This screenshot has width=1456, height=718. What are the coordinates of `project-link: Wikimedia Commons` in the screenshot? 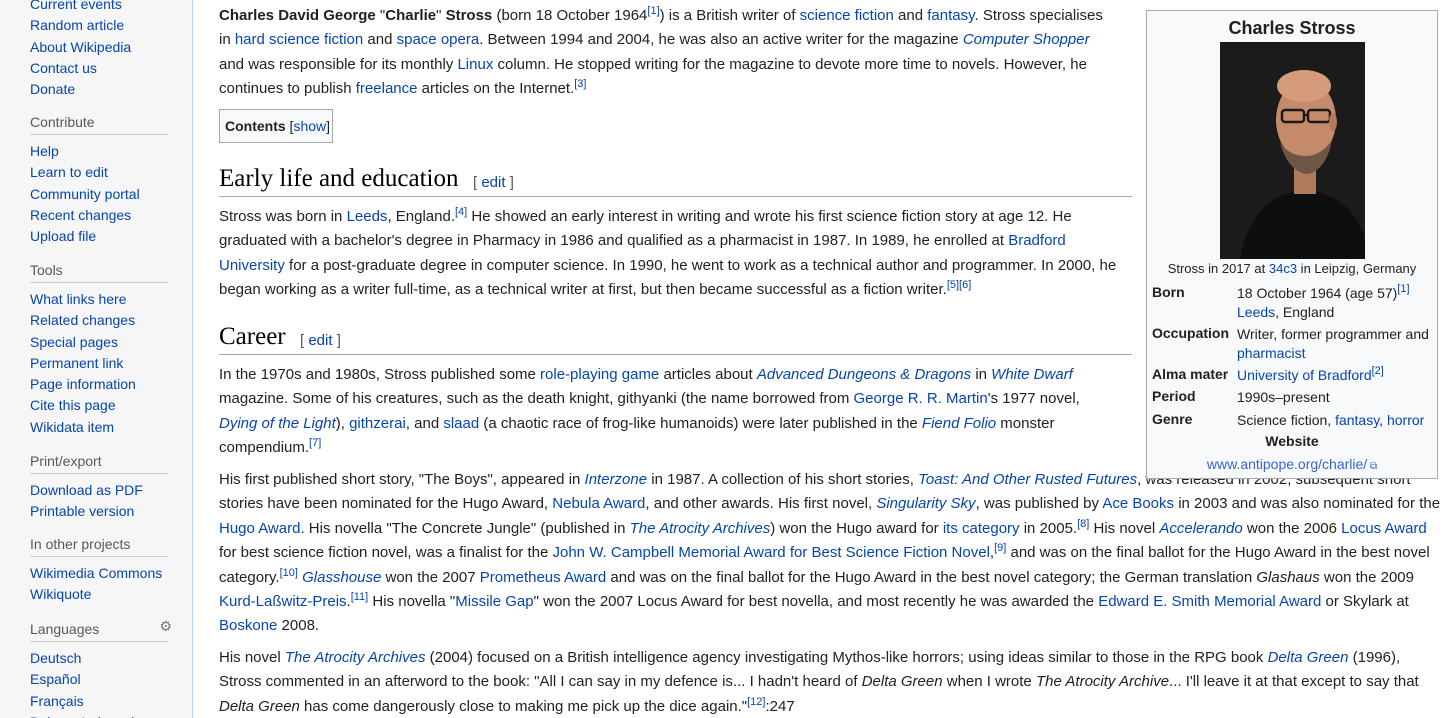 It's located at (96, 573).